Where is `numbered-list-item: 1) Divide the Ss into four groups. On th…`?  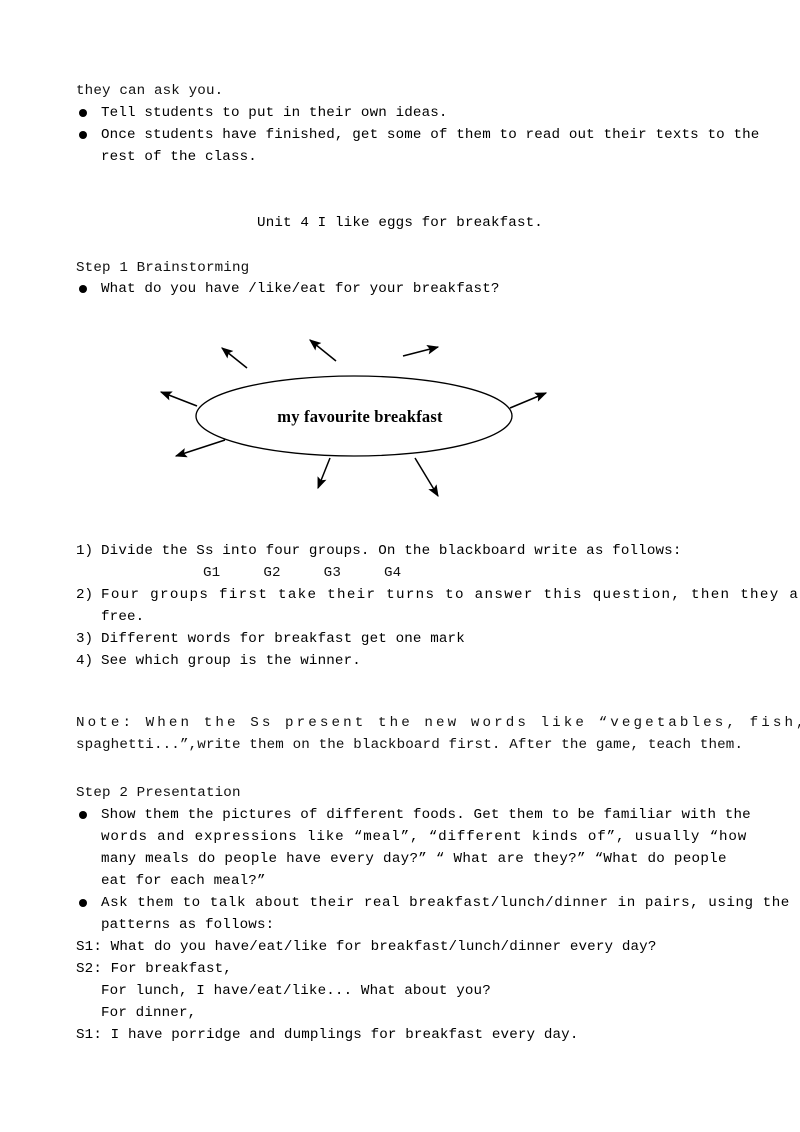 numbered-list-item: 1) Divide the Ss into four groups. On th… is located at coordinates (401, 551).